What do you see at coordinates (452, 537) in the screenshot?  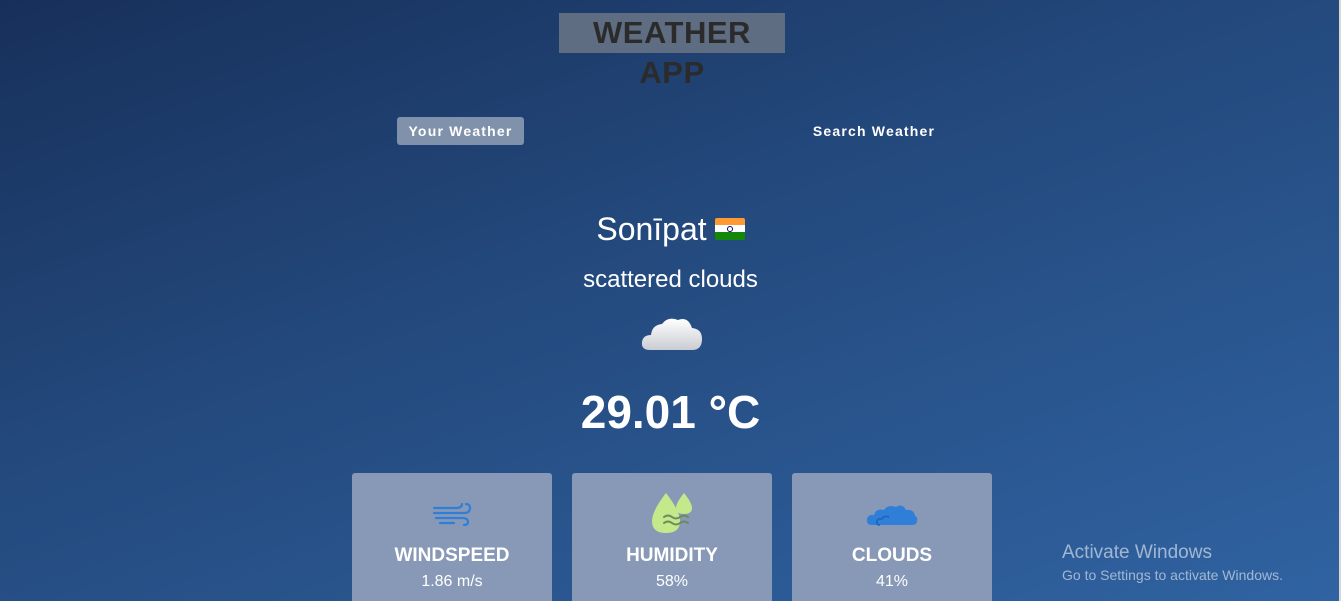 I see `windspeed-card: WINDSPEED 1.86 m/s` at bounding box center [452, 537].